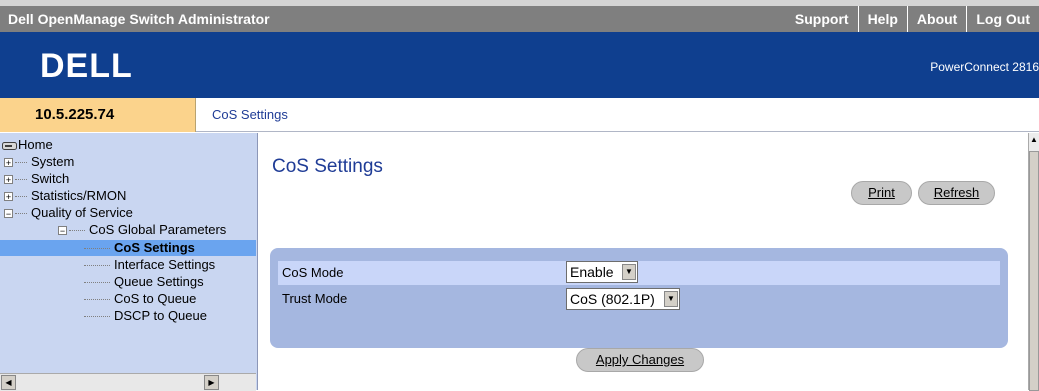 The height and width of the screenshot is (391, 1039). Describe the element at coordinates (639, 273) in the screenshot. I see `cos-mode-row` at that location.